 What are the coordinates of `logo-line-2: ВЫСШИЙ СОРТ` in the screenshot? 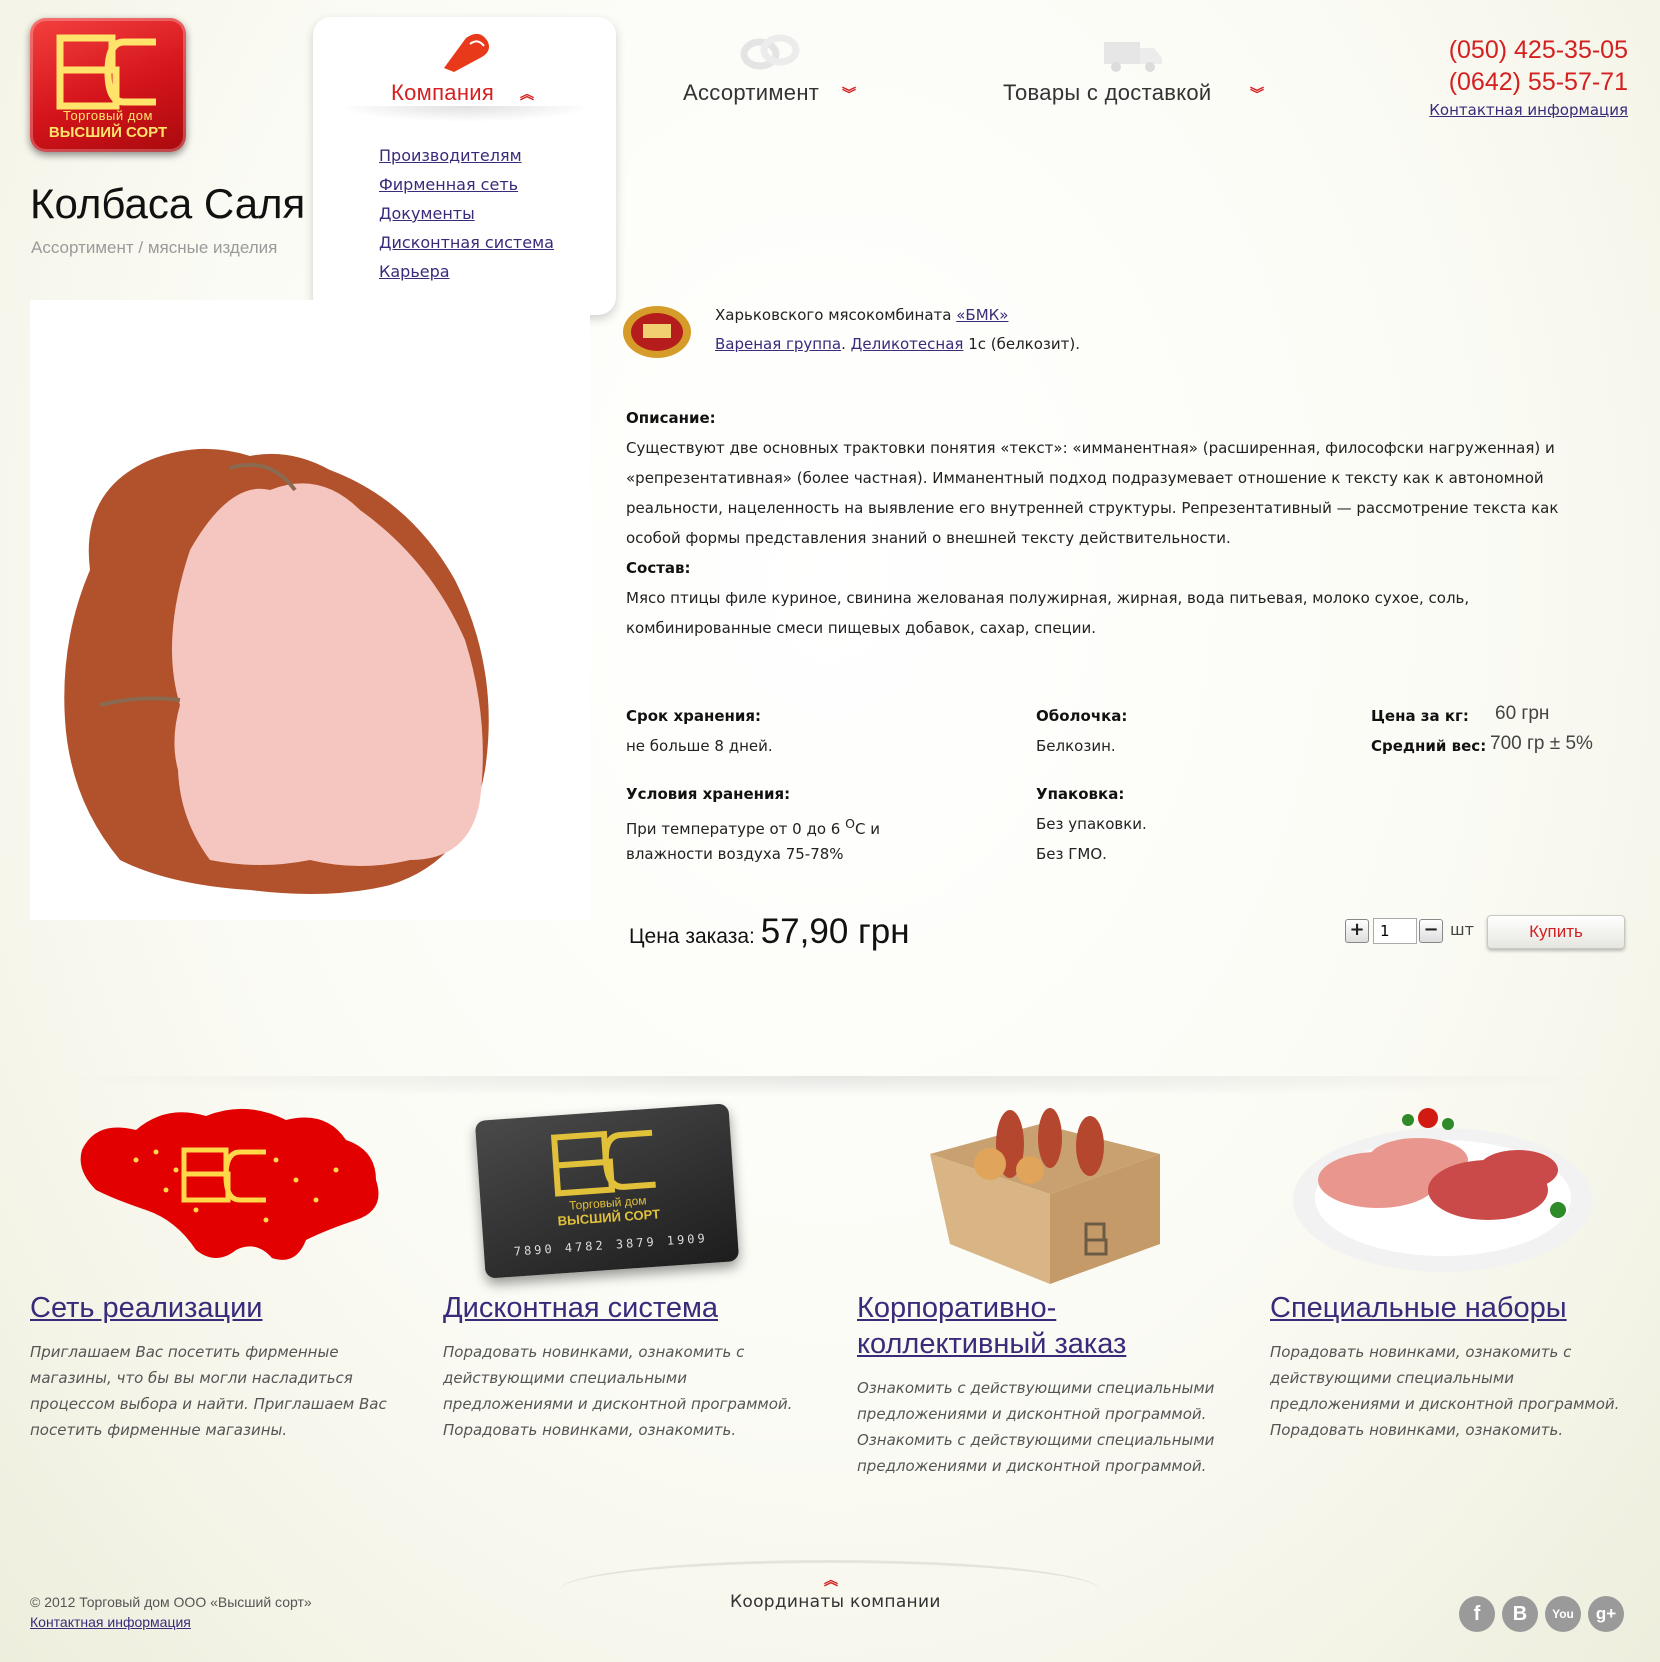 It's located at (108, 132).